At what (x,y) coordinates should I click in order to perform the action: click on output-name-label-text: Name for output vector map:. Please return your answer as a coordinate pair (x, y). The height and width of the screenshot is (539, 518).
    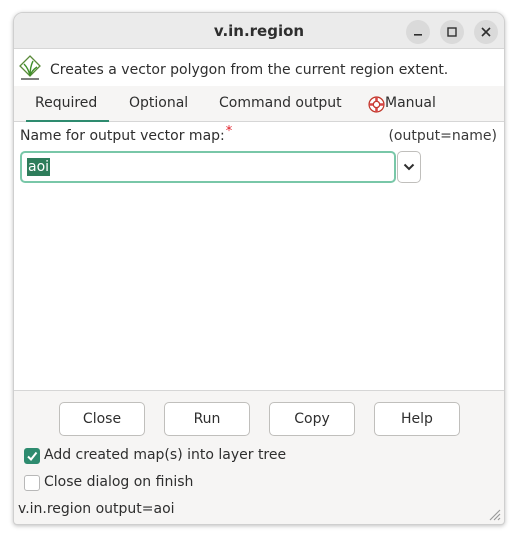
    Looking at the image, I should click on (122, 136).